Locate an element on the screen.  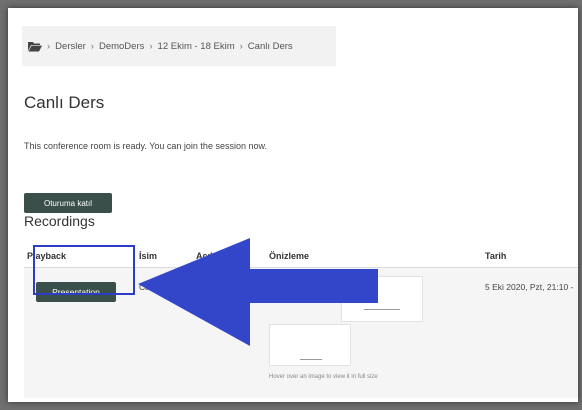
arrow-annotation-icon is located at coordinates (258, 292).